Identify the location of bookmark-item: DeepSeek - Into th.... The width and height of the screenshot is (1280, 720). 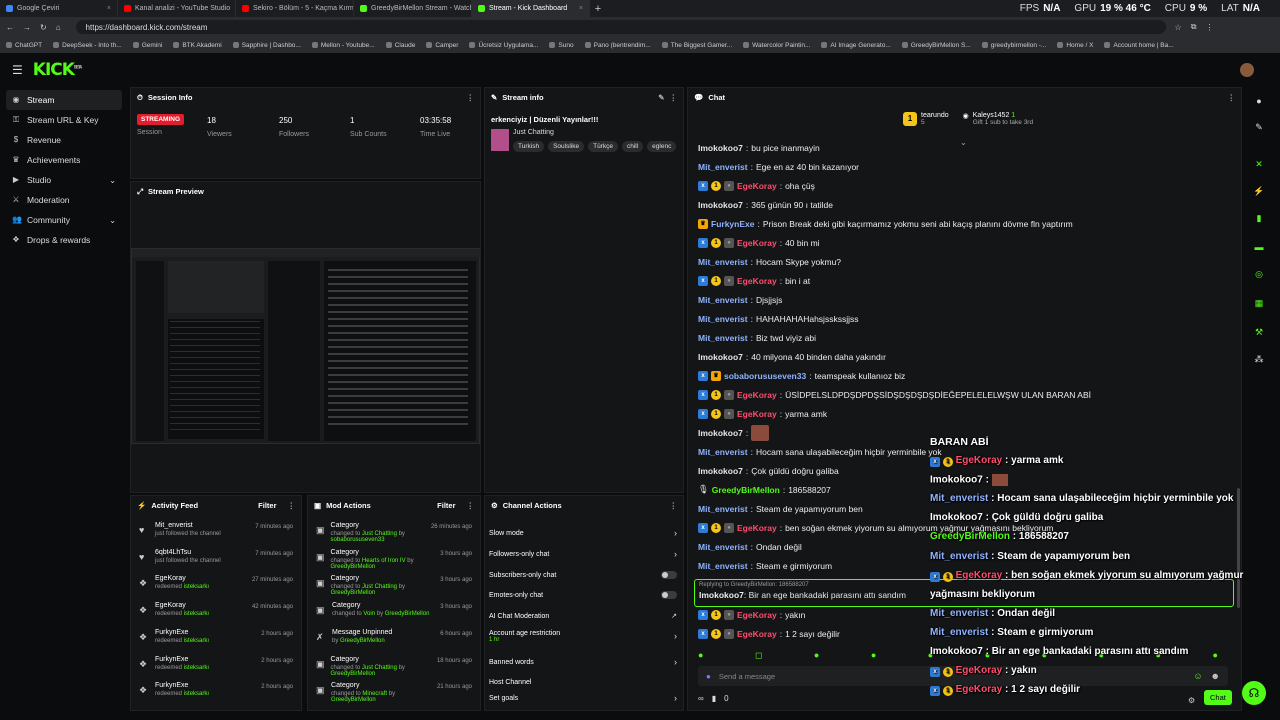
(87, 45).